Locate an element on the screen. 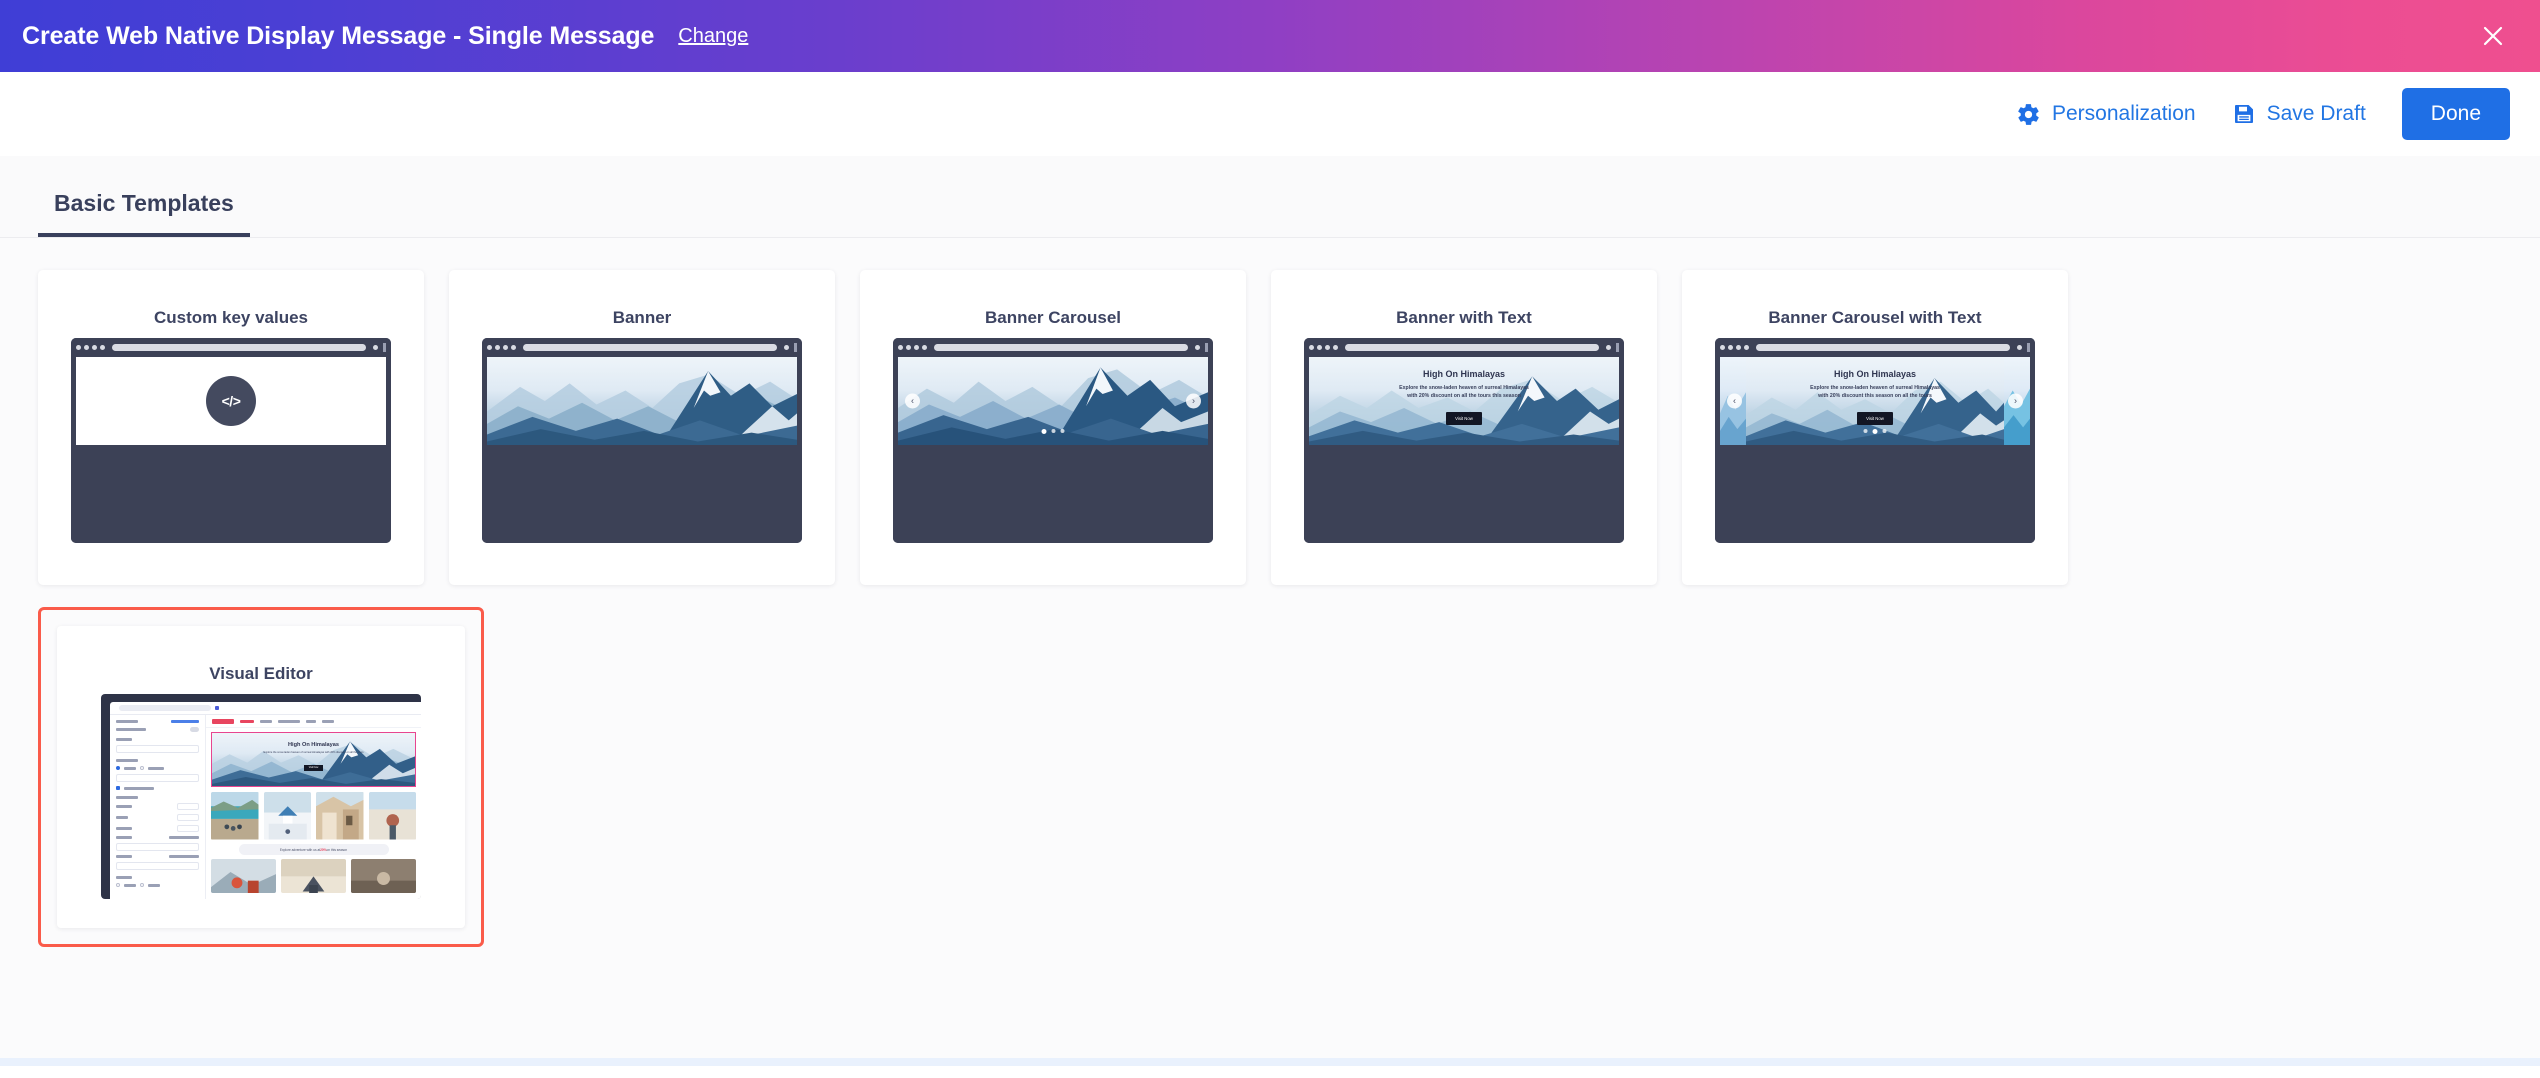 Image resolution: width=2540 pixels, height=1078 pixels. visual-editor-url-bar is located at coordinates (265, 708).